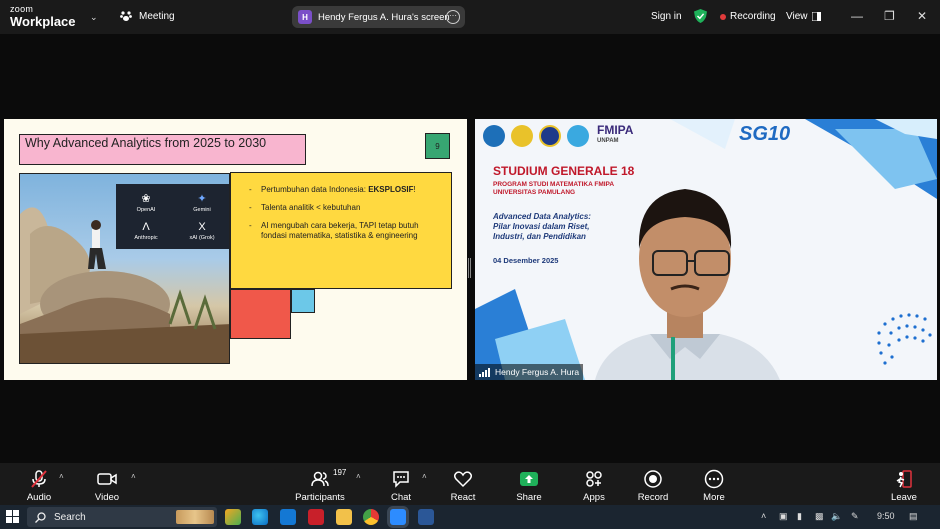 The height and width of the screenshot is (529, 940). Describe the element at coordinates (714, 497) in the screenshot. I see `more-label: More` at that location.